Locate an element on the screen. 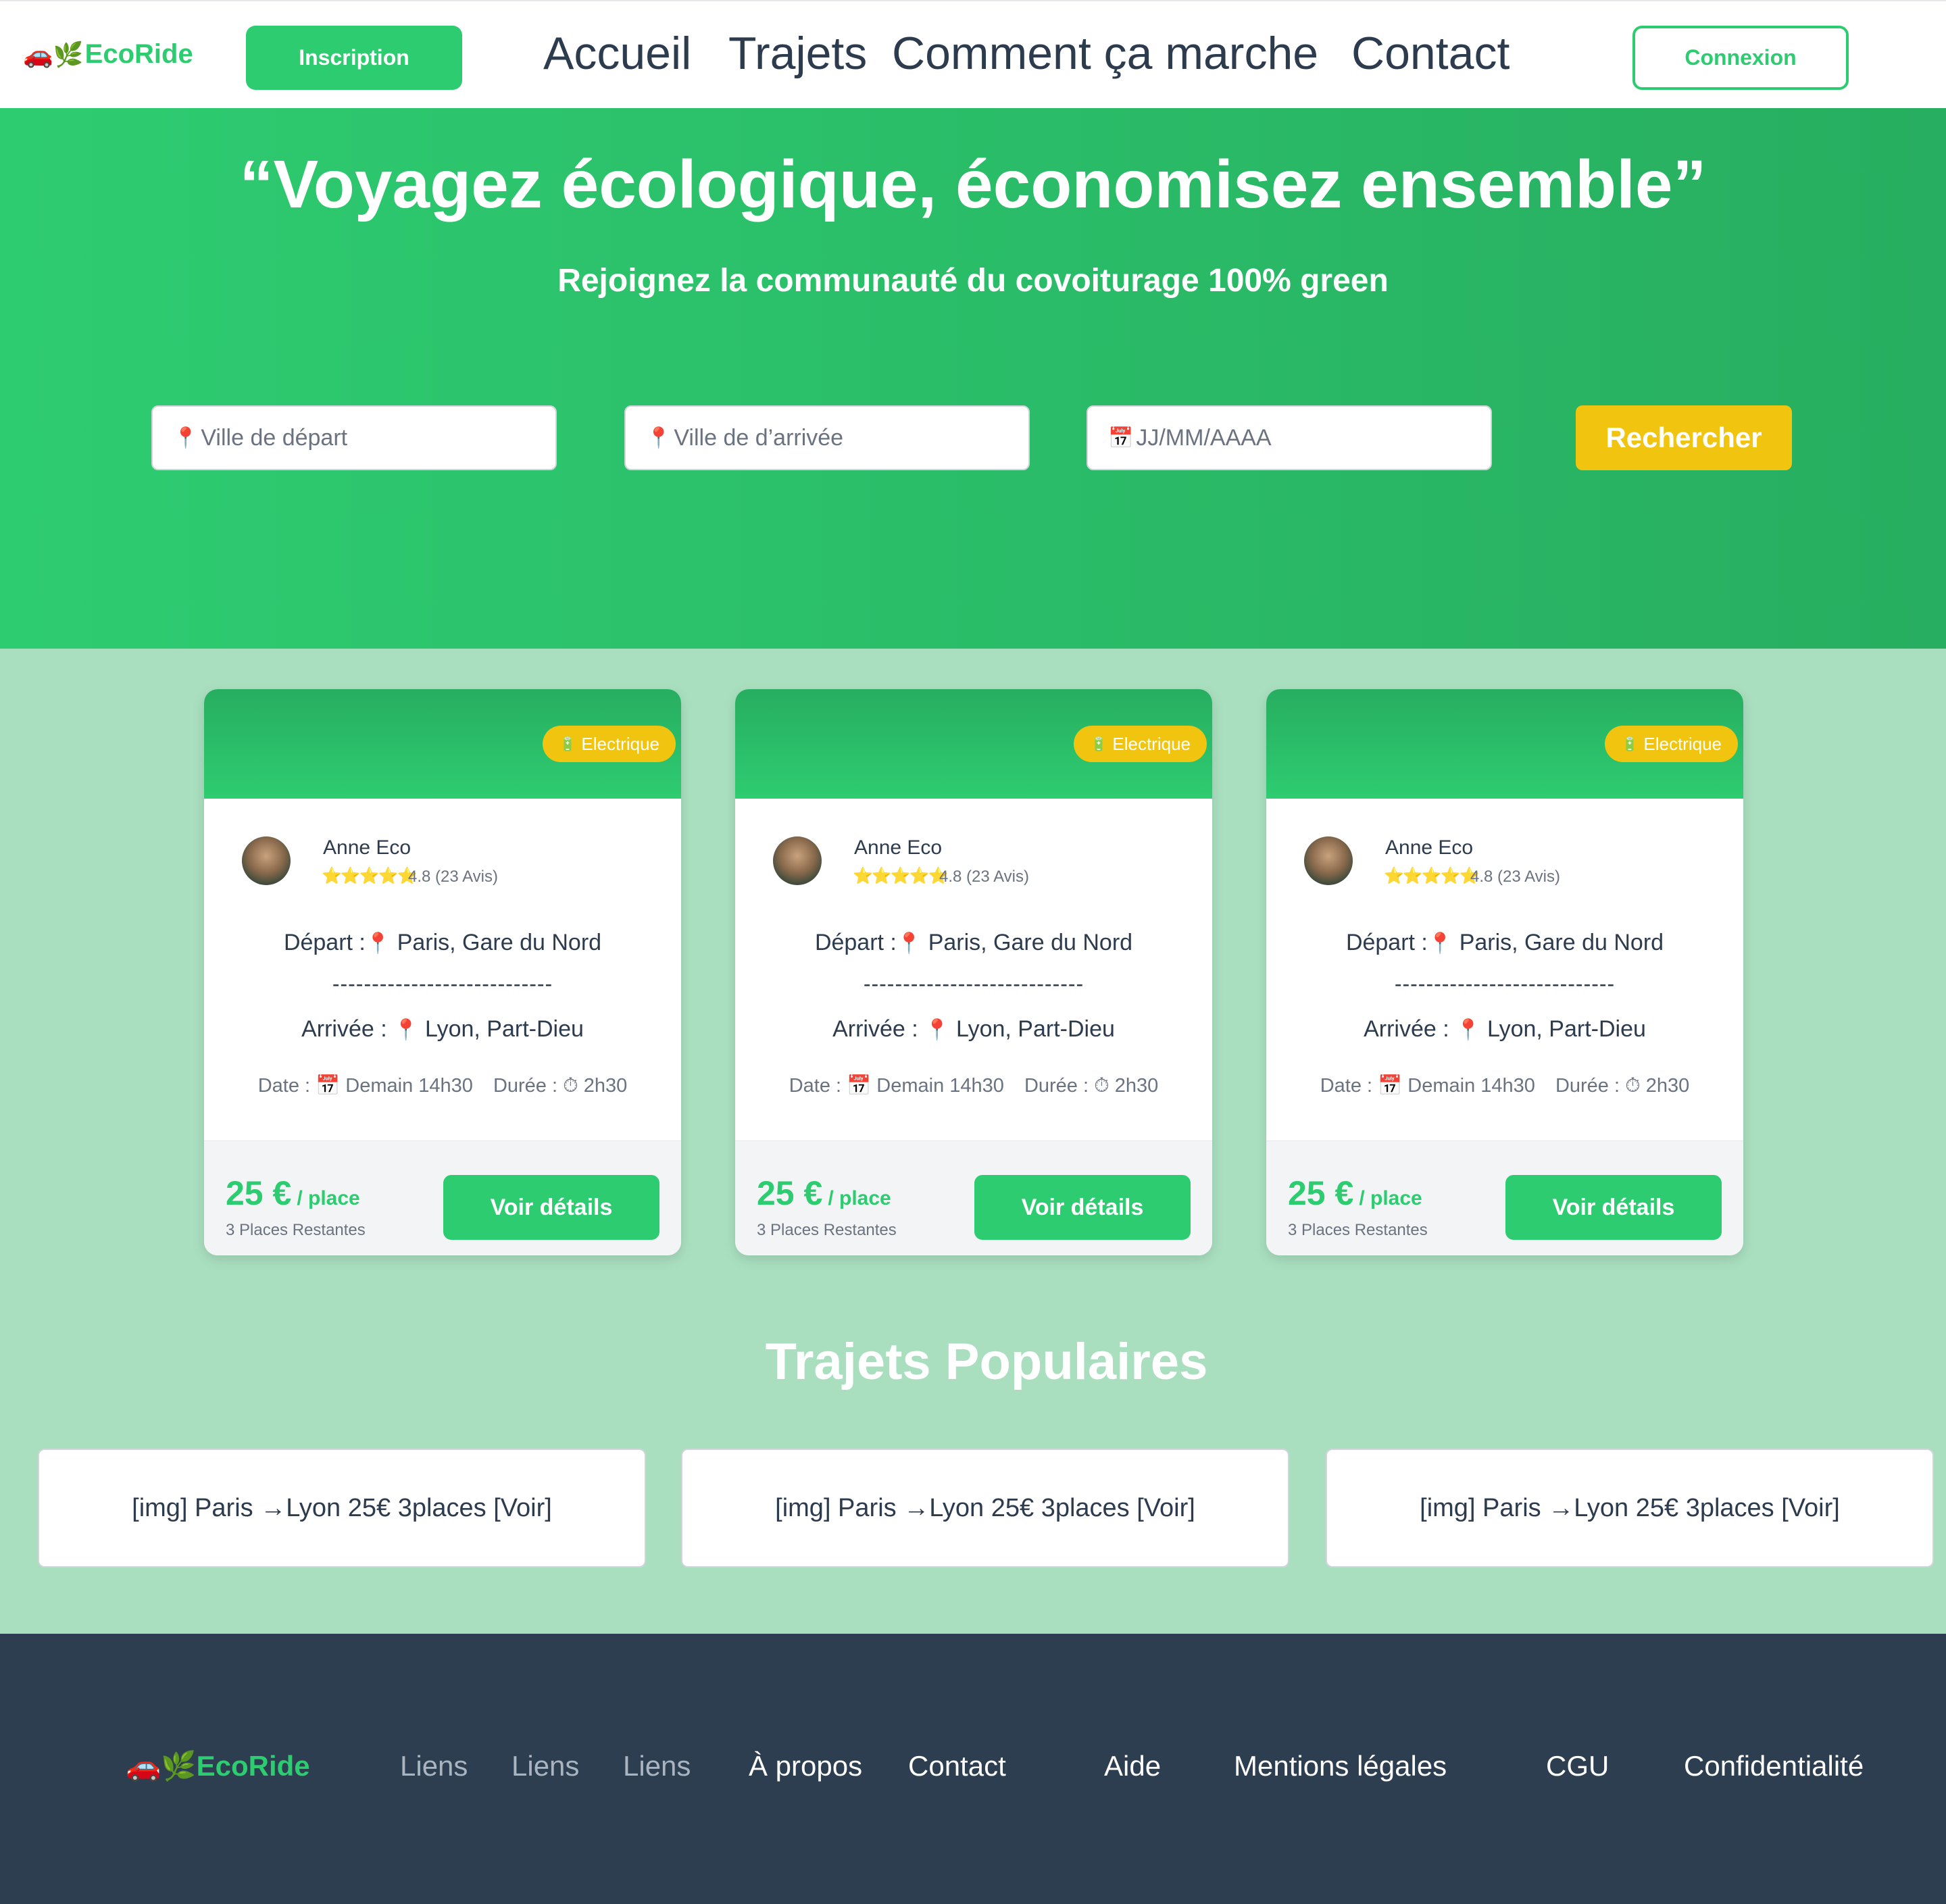 This screenshot has width=1946, height=1904. departure-city-input: 📍 Ville de départ is located at coordinates (354, 437).